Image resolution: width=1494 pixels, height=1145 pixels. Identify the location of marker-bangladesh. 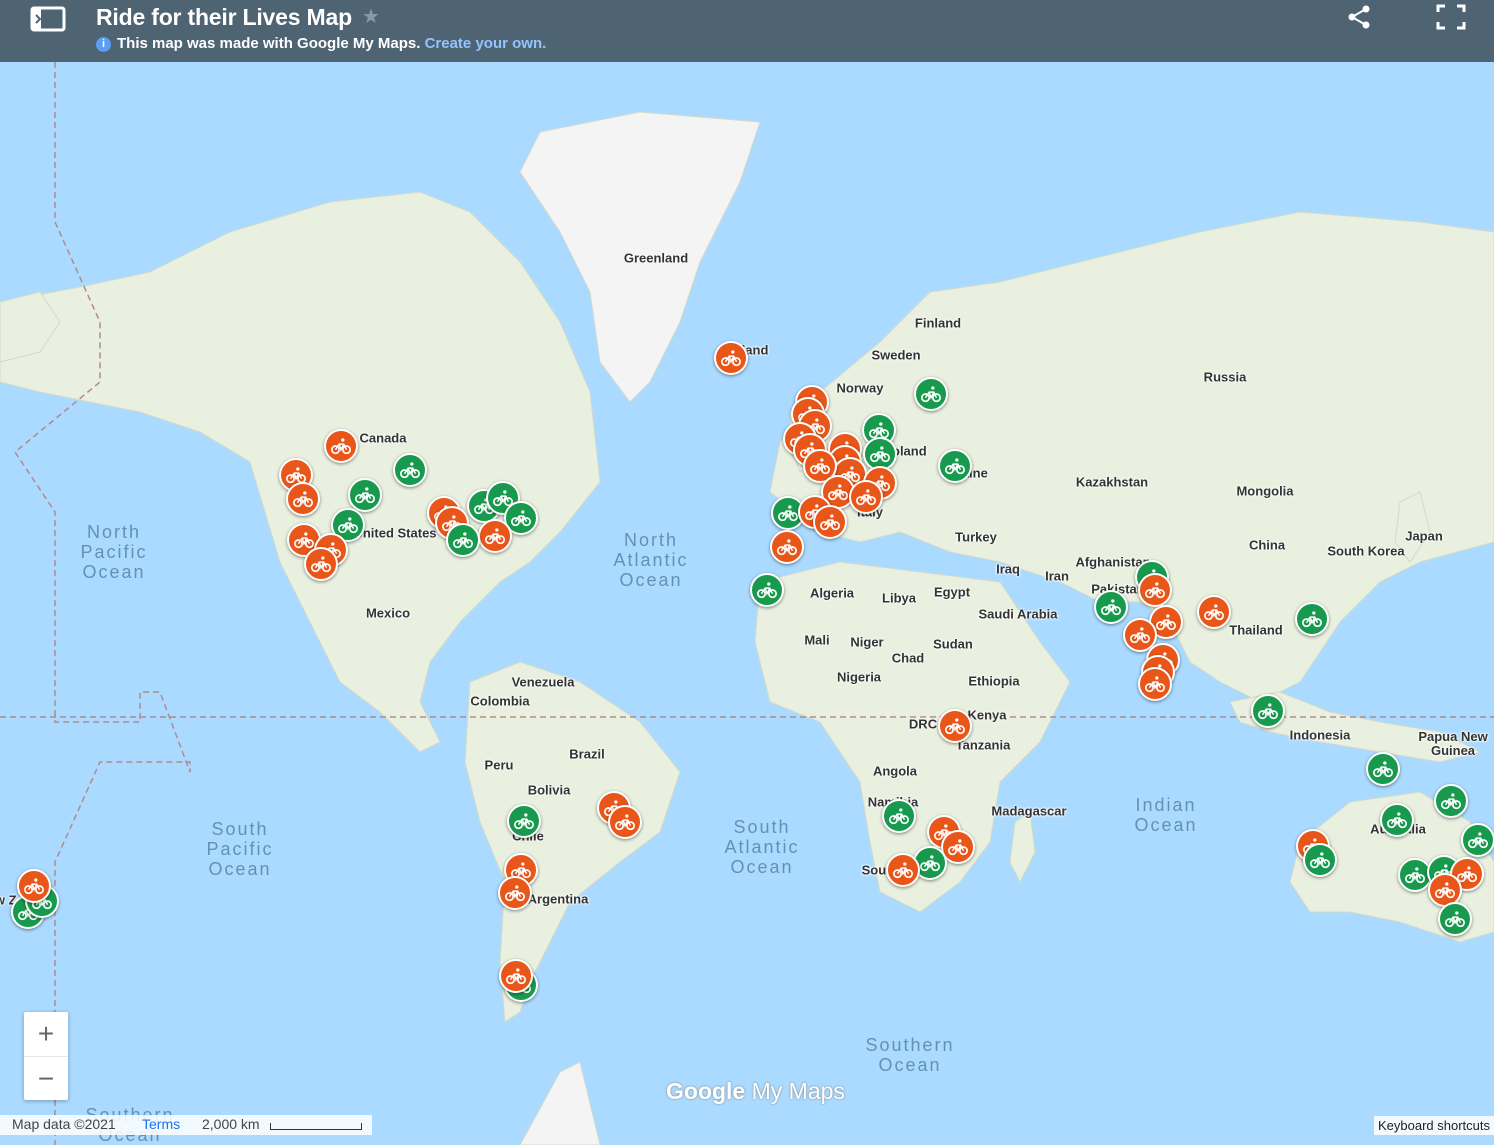
(1214, 612).